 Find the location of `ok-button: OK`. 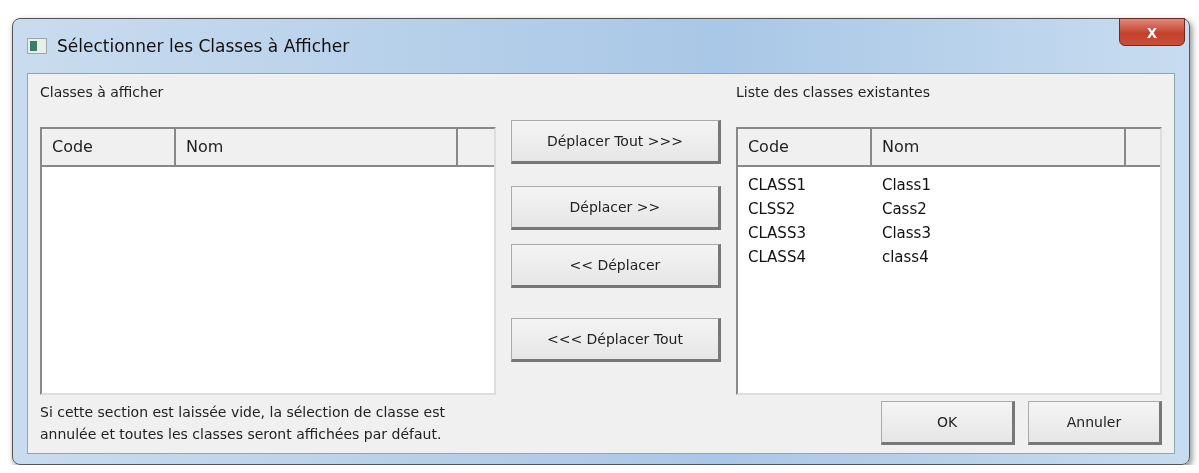

ok-button: OK is located at coordinates (948, 423).